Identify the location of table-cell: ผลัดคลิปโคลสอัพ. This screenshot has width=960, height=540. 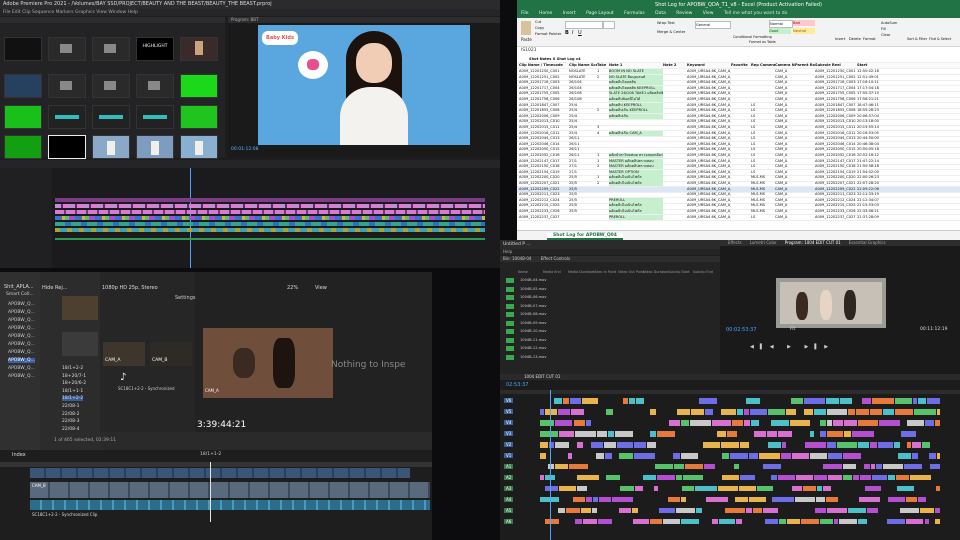
(636, 83).